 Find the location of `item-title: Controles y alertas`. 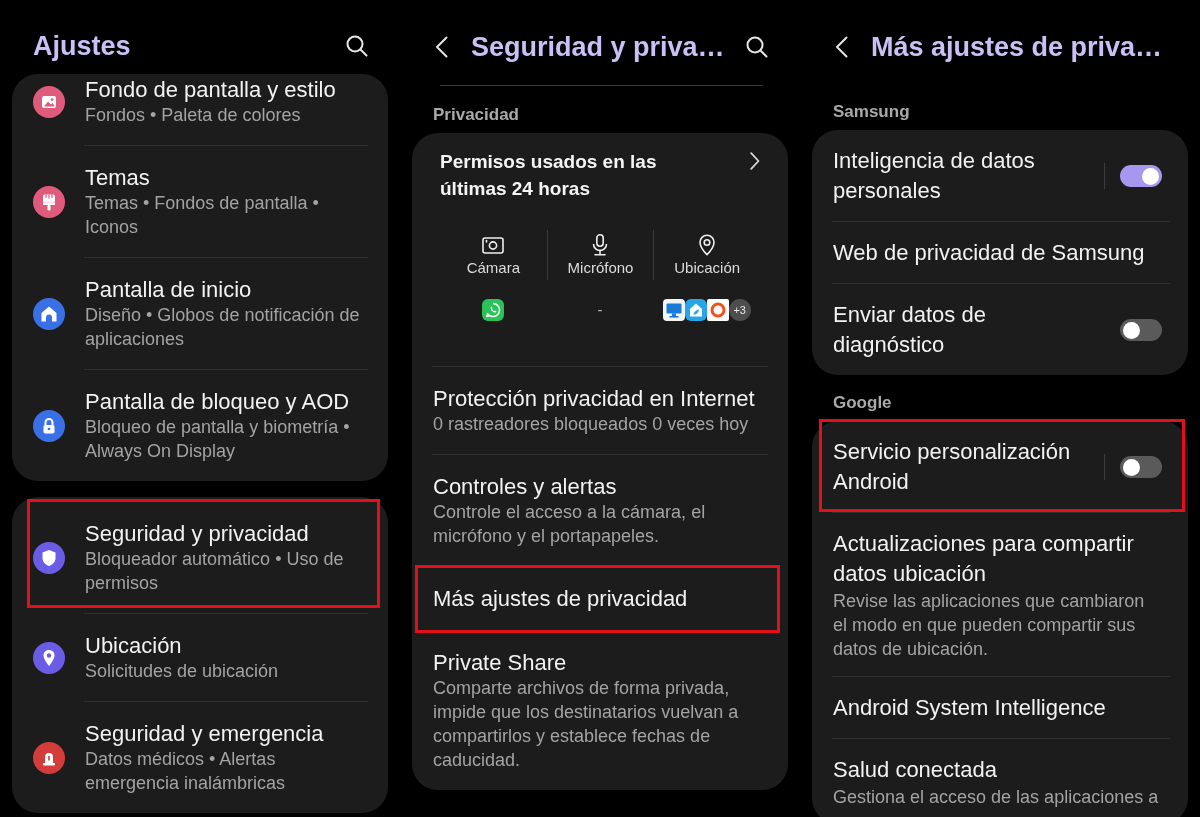

item-title: Controles y alertas is located at coordinates (600, 486).